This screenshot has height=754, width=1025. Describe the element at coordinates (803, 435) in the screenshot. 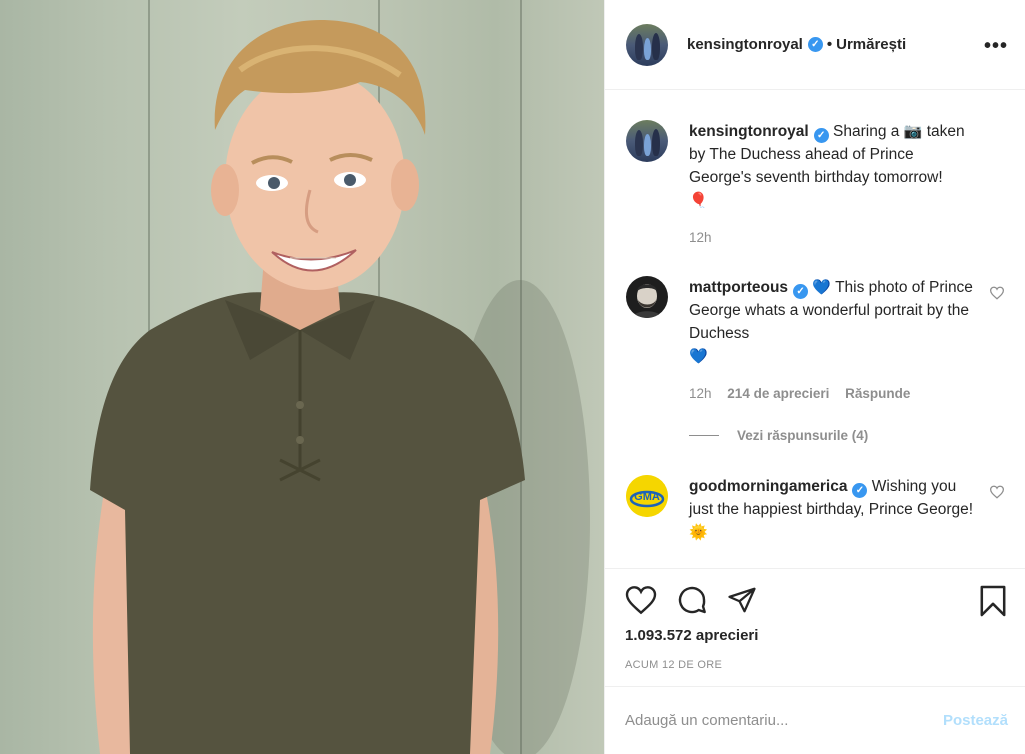

I see `view-replies-label: Vezi răspunsurile (4)` at that location.